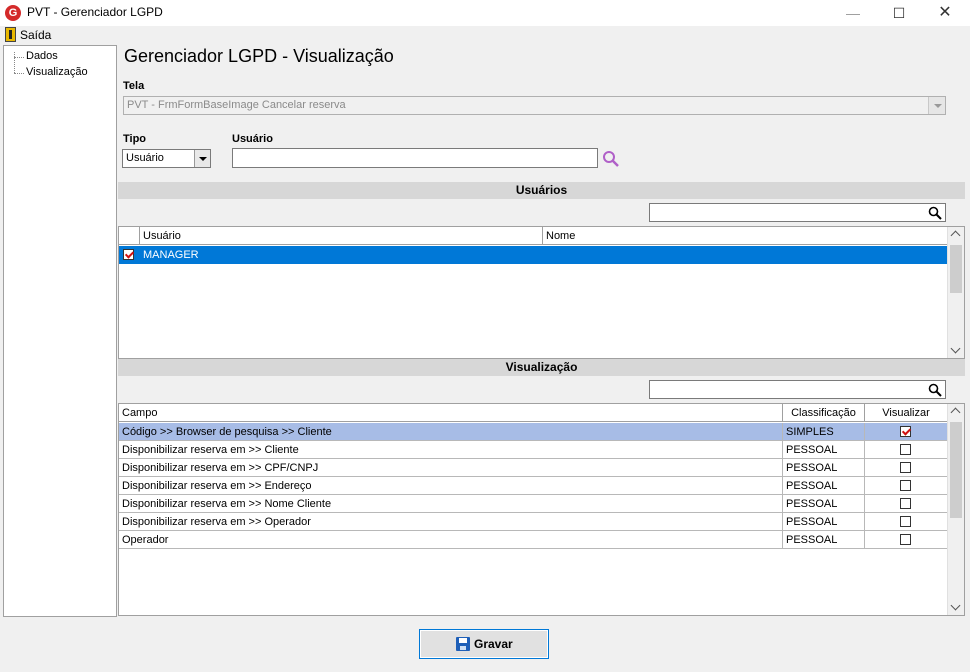 This screenshot has width=970, height=672. Describe the element at coordinates (906, 413) in the screenshot. I see `column-header-visualizar: Visualizar` at that location.